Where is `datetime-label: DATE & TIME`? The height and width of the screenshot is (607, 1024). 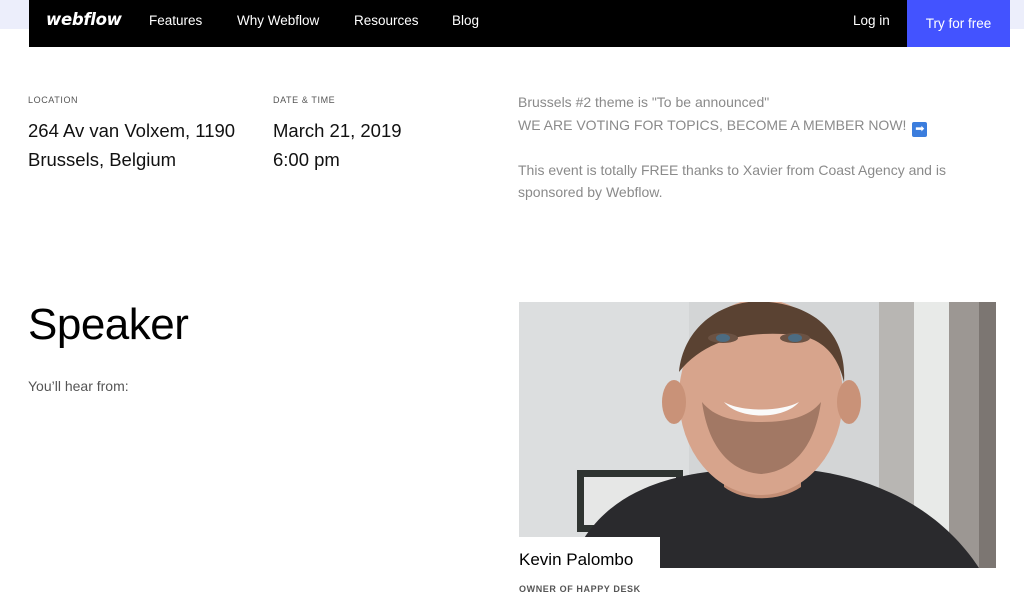 datetime-label: DATE & TIME is located at coordinates (304, 100).